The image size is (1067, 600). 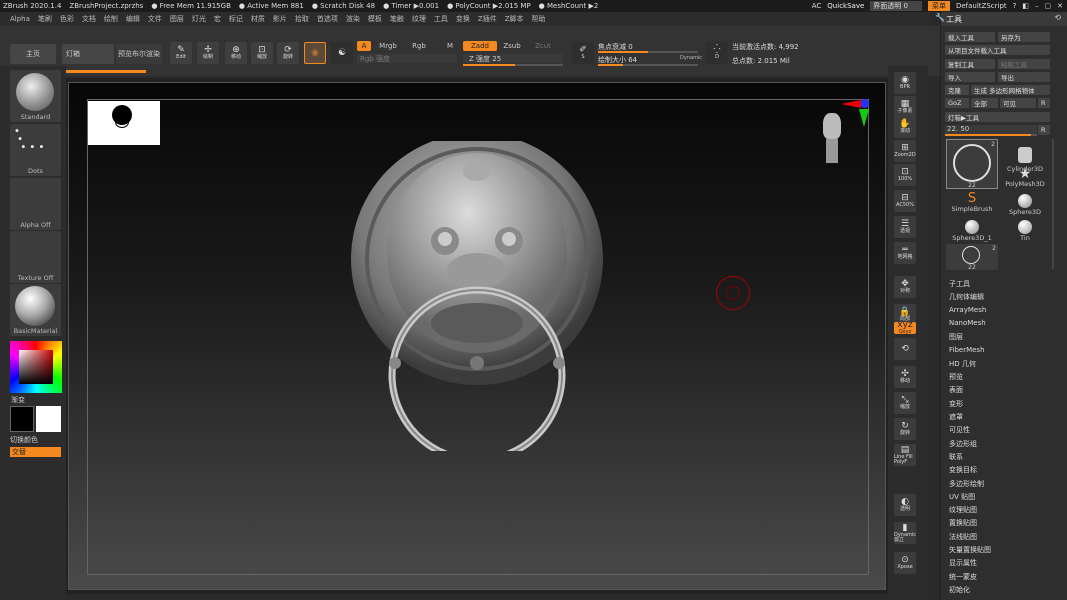 What do you see at coordinates (905, 328) in the screenshot?
I see `right-tray-button-10: xyz Qxyz` at bounding box center [905, 328].